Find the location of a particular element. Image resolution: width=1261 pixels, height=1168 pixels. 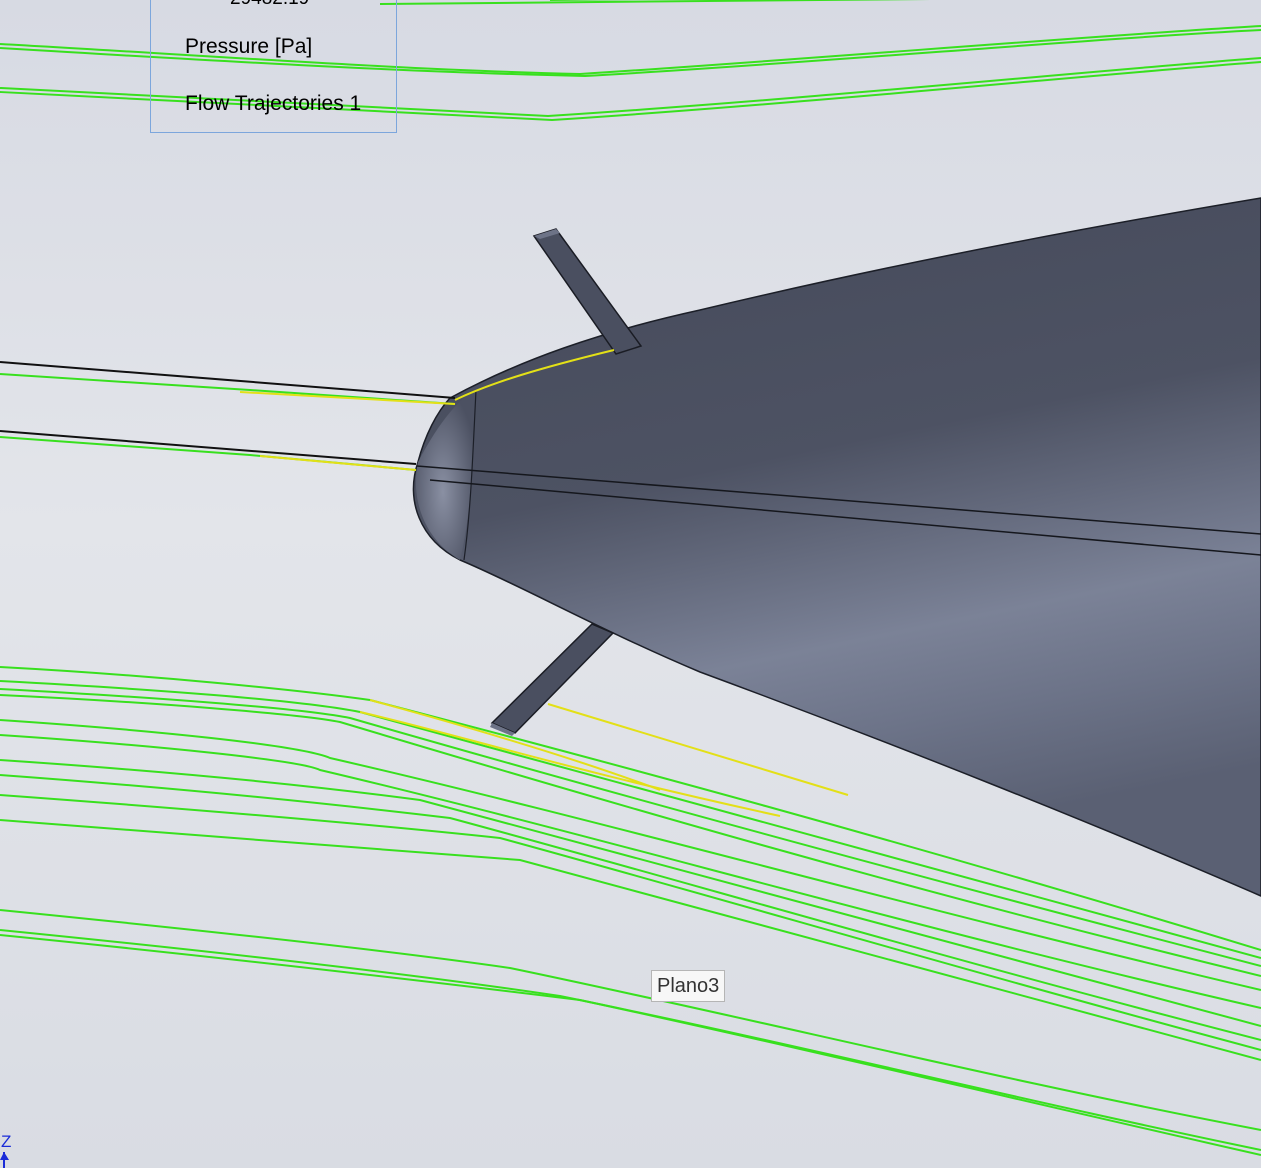

legend-max-value: 29482.19 is located at coordinates (269, 5).